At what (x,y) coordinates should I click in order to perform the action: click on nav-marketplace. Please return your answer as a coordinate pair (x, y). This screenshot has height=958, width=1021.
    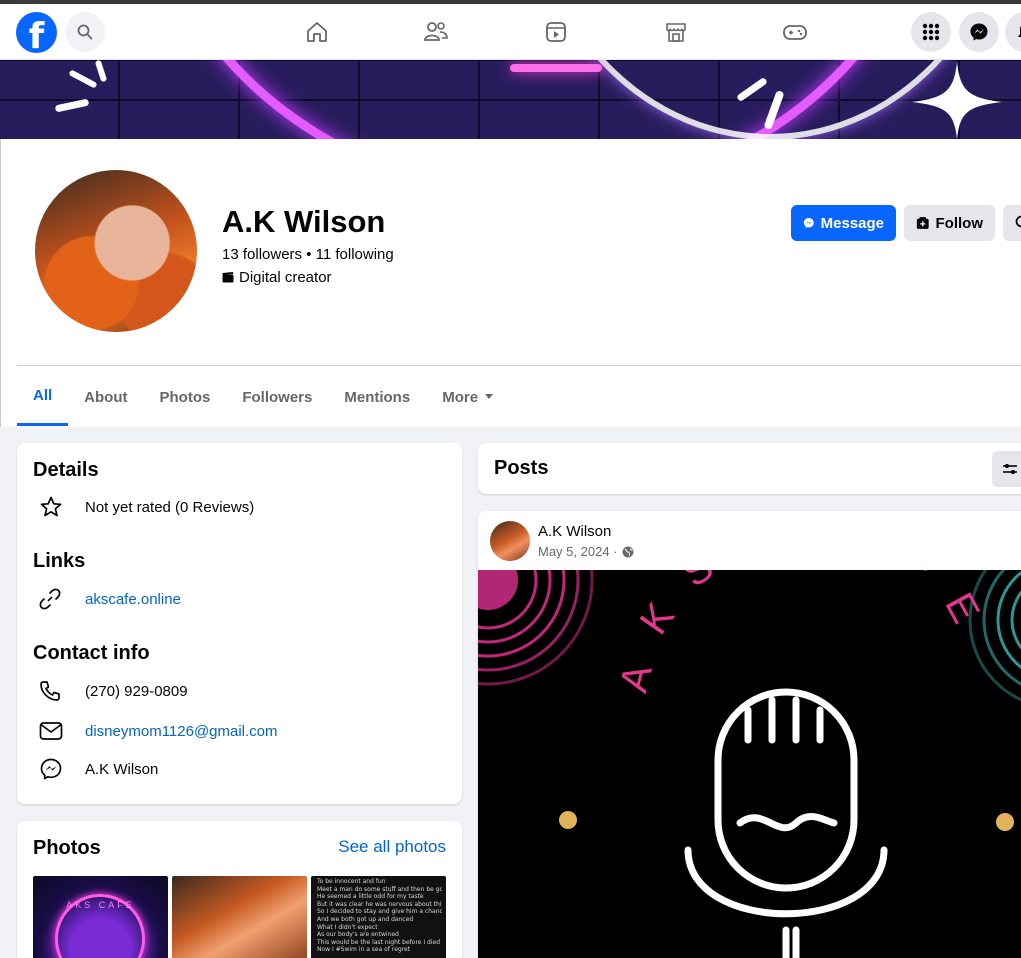
    Looking at the image, I should click on (676, 32).